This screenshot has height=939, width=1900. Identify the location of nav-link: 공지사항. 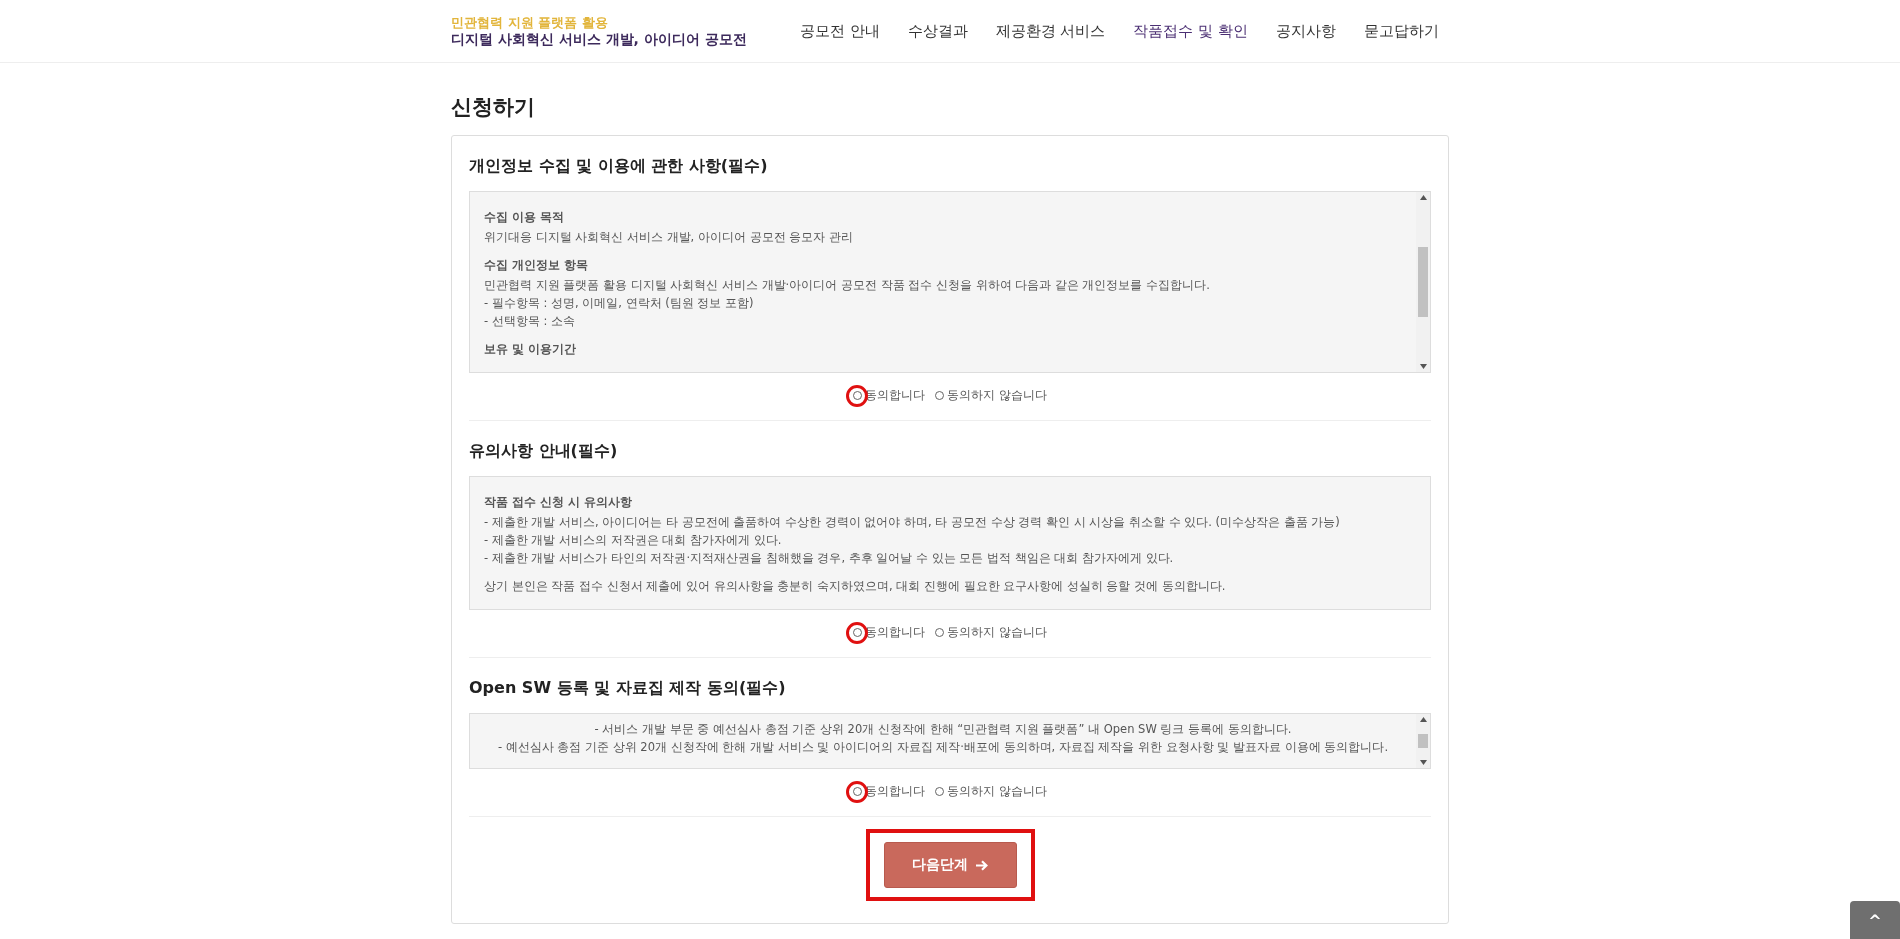
(1306, 31).